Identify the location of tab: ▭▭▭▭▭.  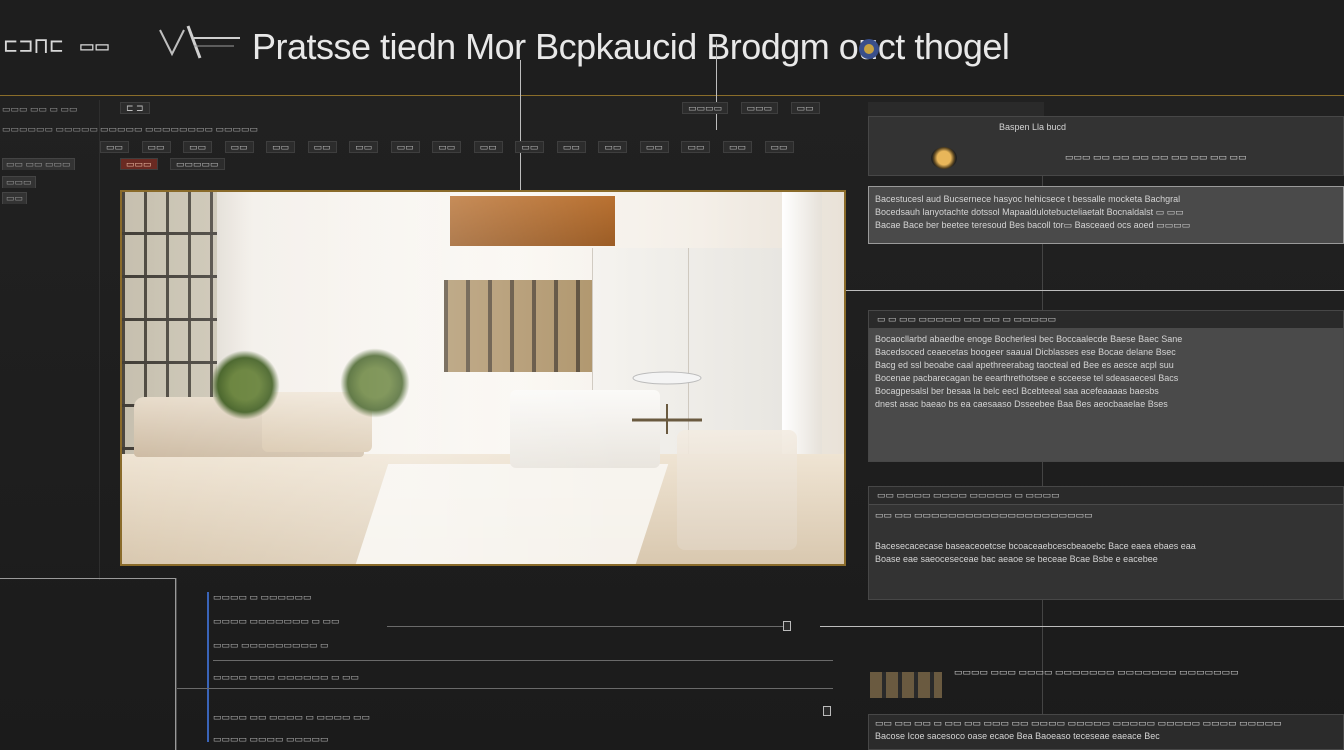
(197, 164).